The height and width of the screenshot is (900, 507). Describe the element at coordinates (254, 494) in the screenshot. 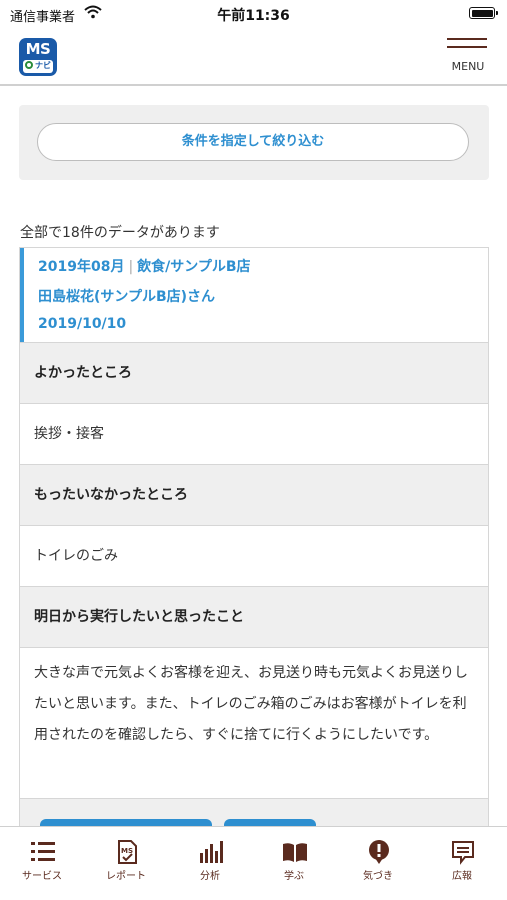

I see `section-heading-missed: もったいなかったところ` at that location.